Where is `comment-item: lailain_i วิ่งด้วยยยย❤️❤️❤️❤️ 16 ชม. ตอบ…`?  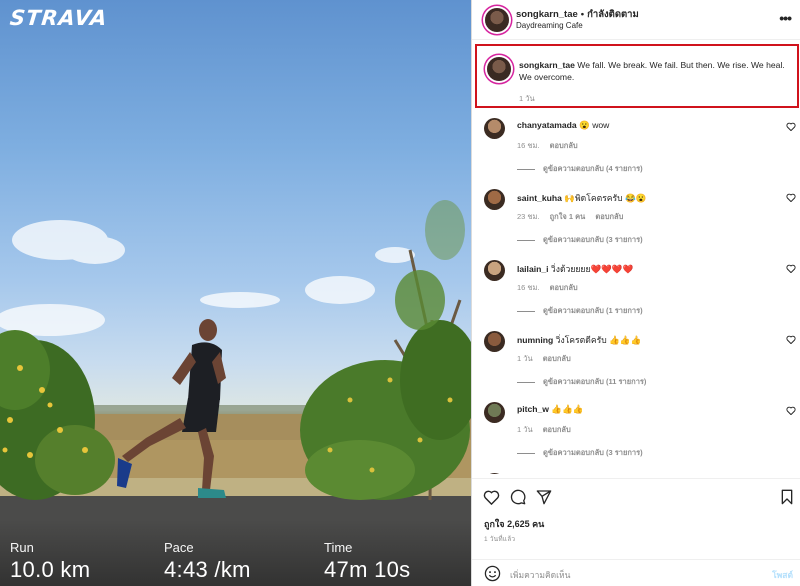 comment-item: lailain_i วิ่งด้วยยยย❤️❤️❤️❤️ 16 ชม. ตอบ… is located at coordinates (636, 291).